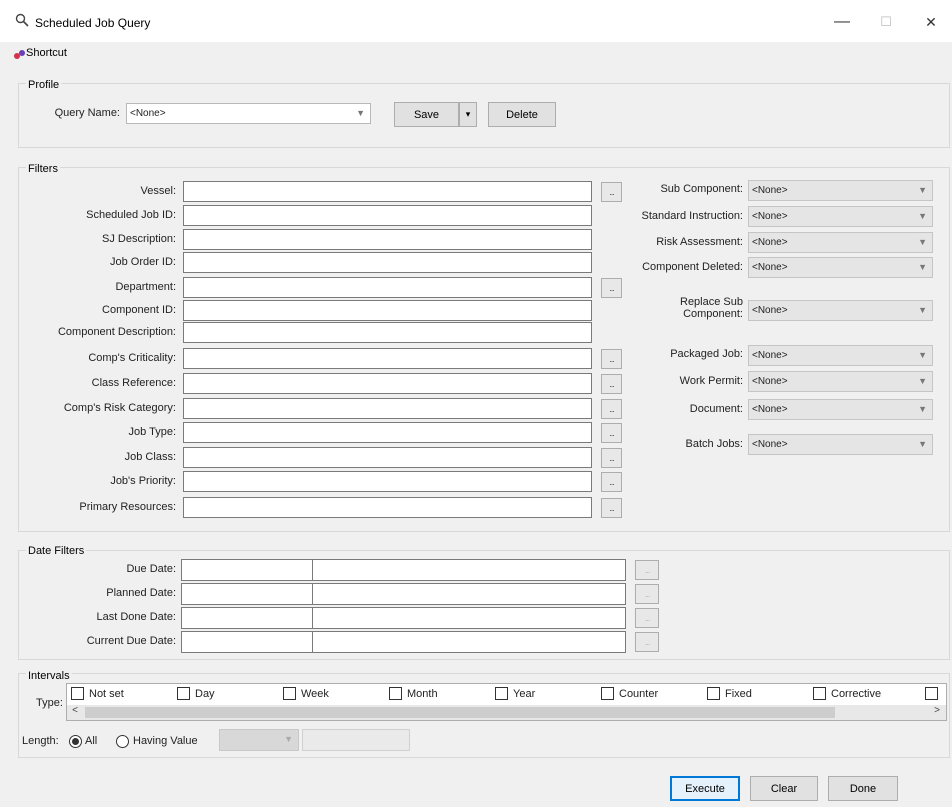 The height and width of the screenshot is (807, 952). I want to click on profile-group-label: Profile, so click(44, 85).